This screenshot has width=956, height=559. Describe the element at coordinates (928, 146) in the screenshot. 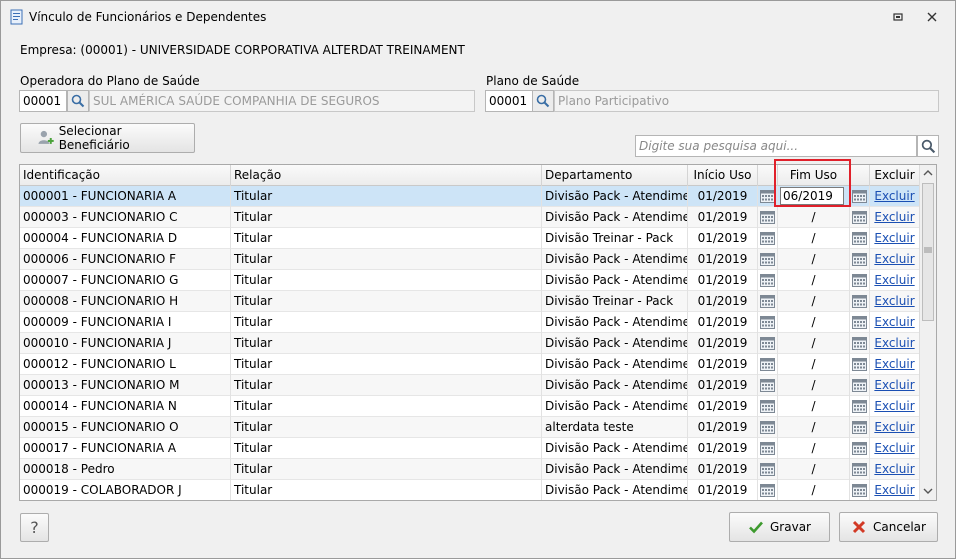

I see `grid-search-button` at that location.